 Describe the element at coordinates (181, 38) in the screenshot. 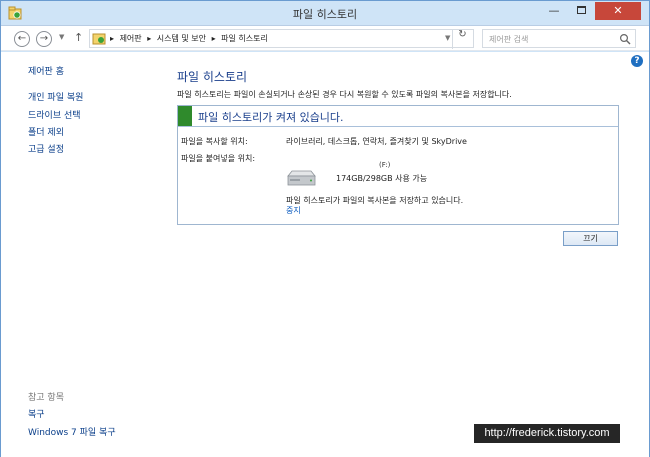

I see `breadcrumb-item: 시스템 및 보안` at that location.